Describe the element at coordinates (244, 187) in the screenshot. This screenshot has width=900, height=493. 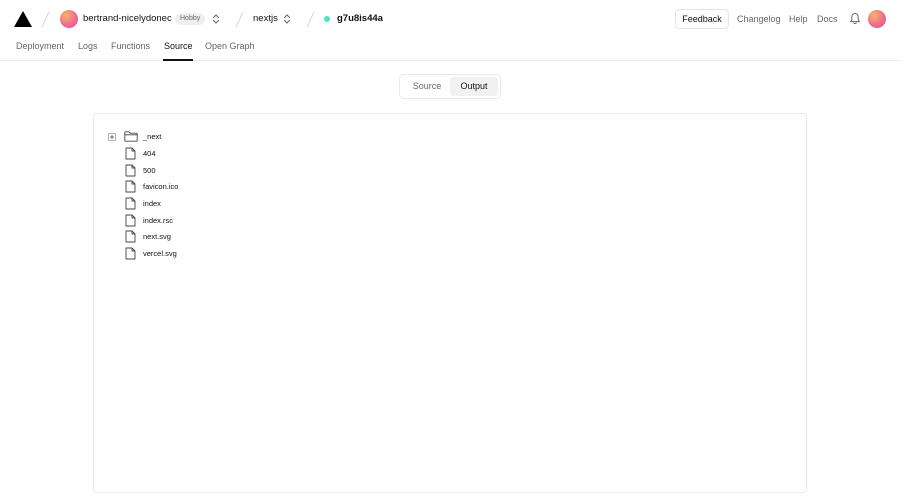
I see `tree-file-row: favicon.ico` at that location.